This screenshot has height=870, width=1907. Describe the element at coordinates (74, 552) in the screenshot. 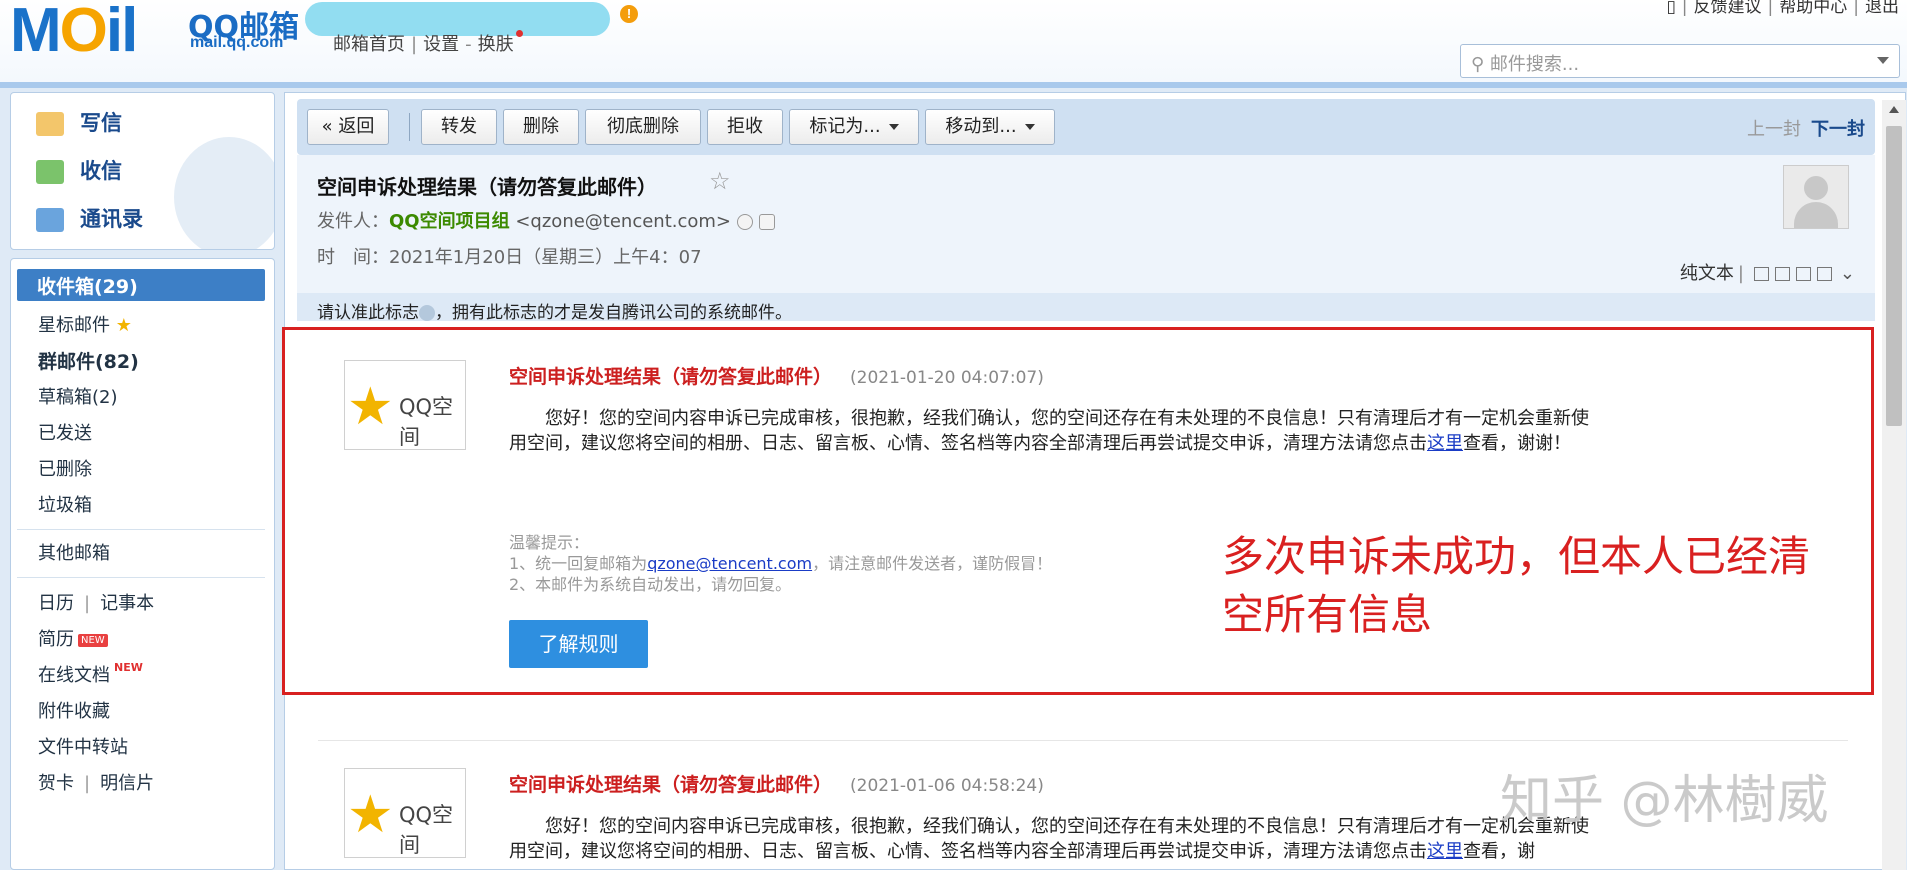

I see `folder-other: 其他邮箱` at that location.